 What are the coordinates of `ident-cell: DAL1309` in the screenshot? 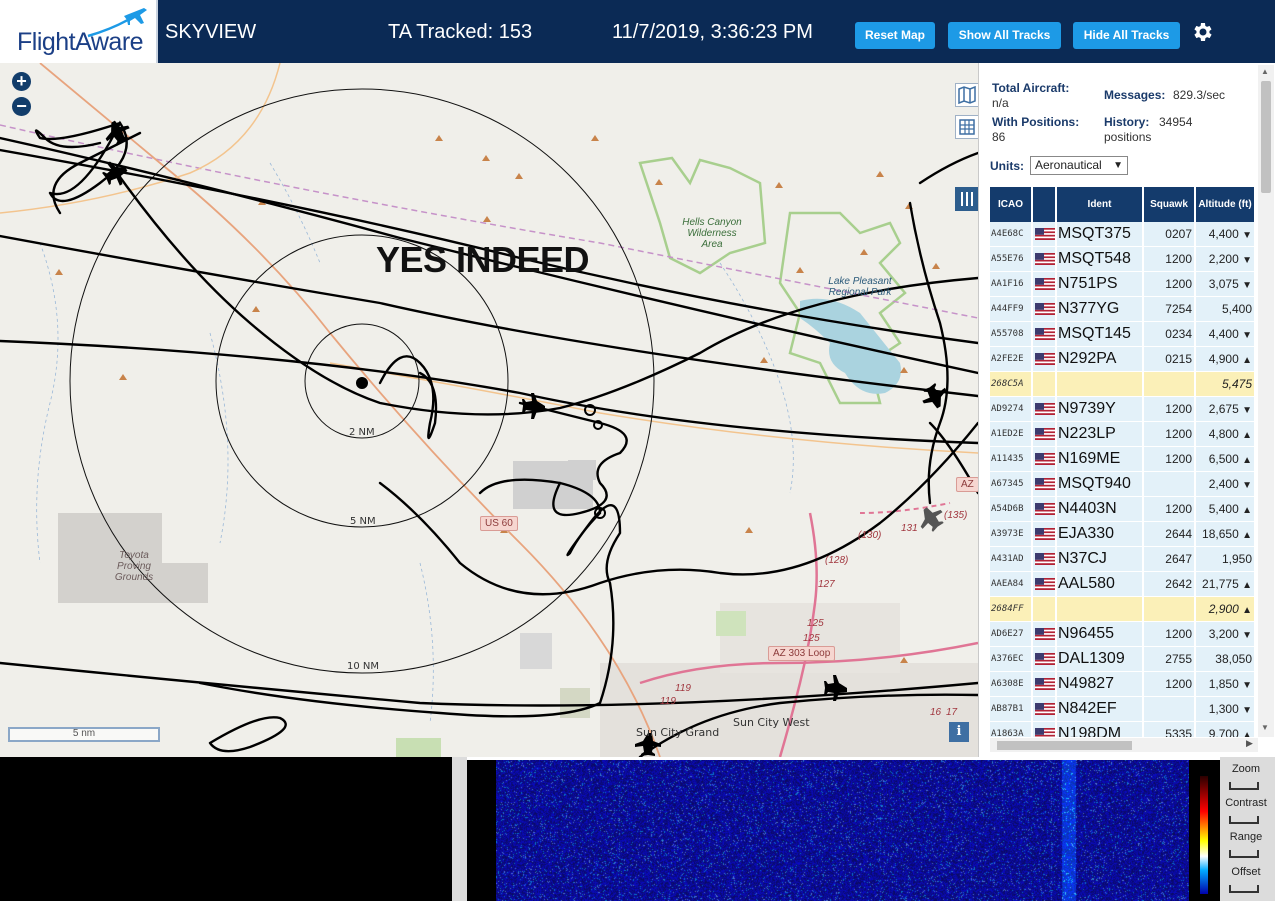 It's located at (1100, 659).